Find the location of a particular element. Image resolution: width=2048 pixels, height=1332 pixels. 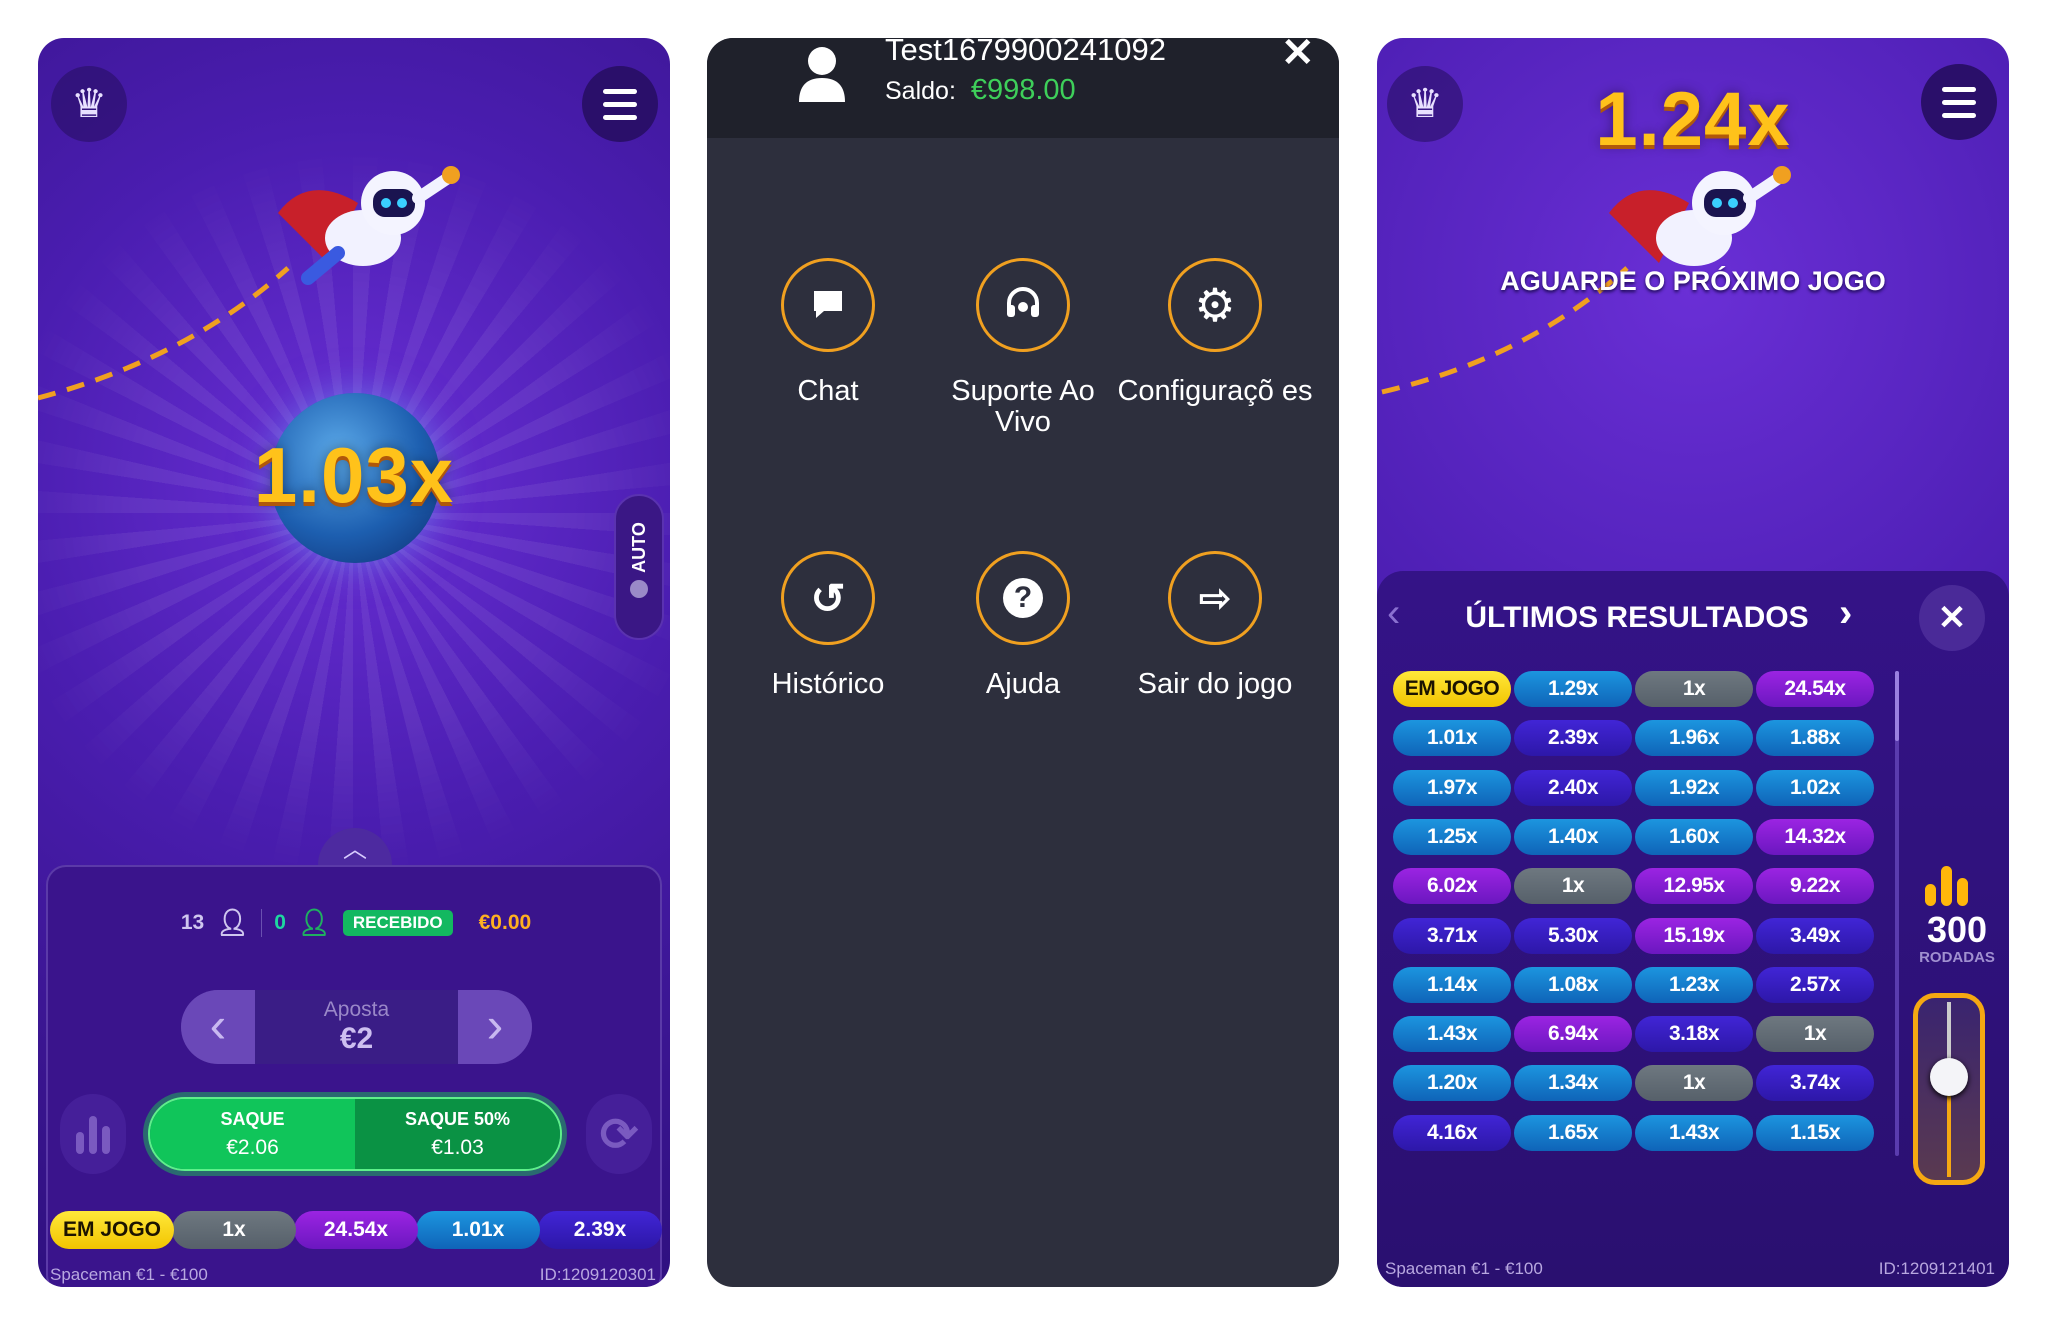

history-chip: EM JOGO is located at coordinates (112, 1230).